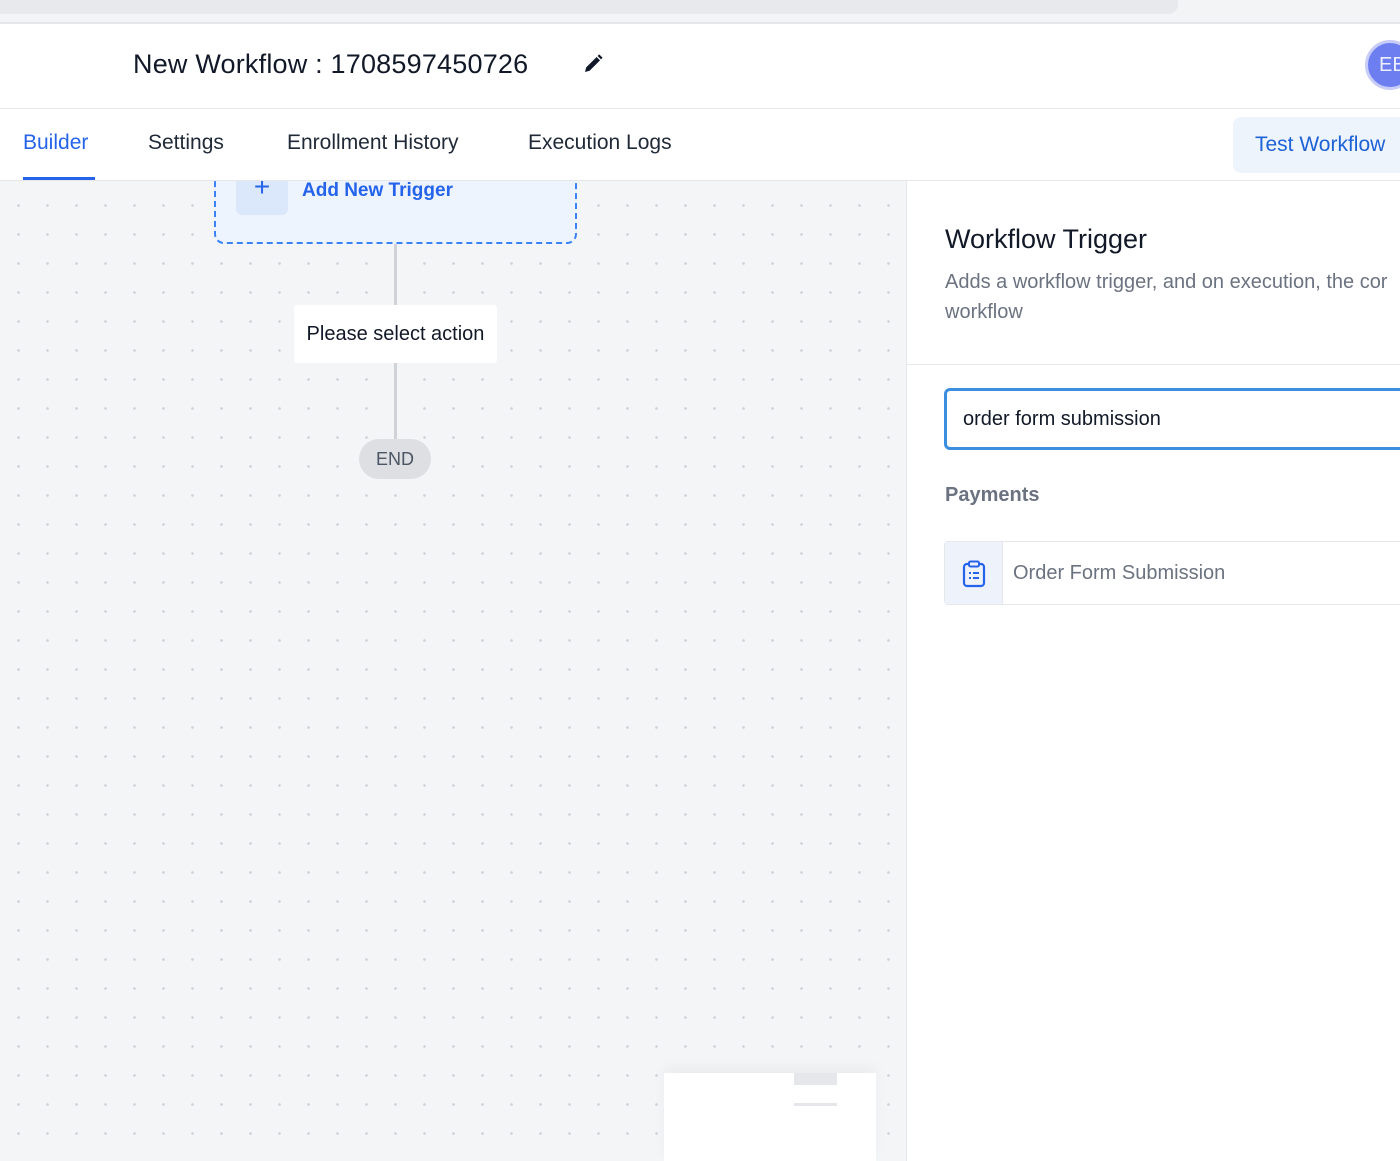 The width and height of the screenshot is (1400, 1161). I want to click on workflow-header: New Workflow : 1708597450726 EB, so click(700, 66).